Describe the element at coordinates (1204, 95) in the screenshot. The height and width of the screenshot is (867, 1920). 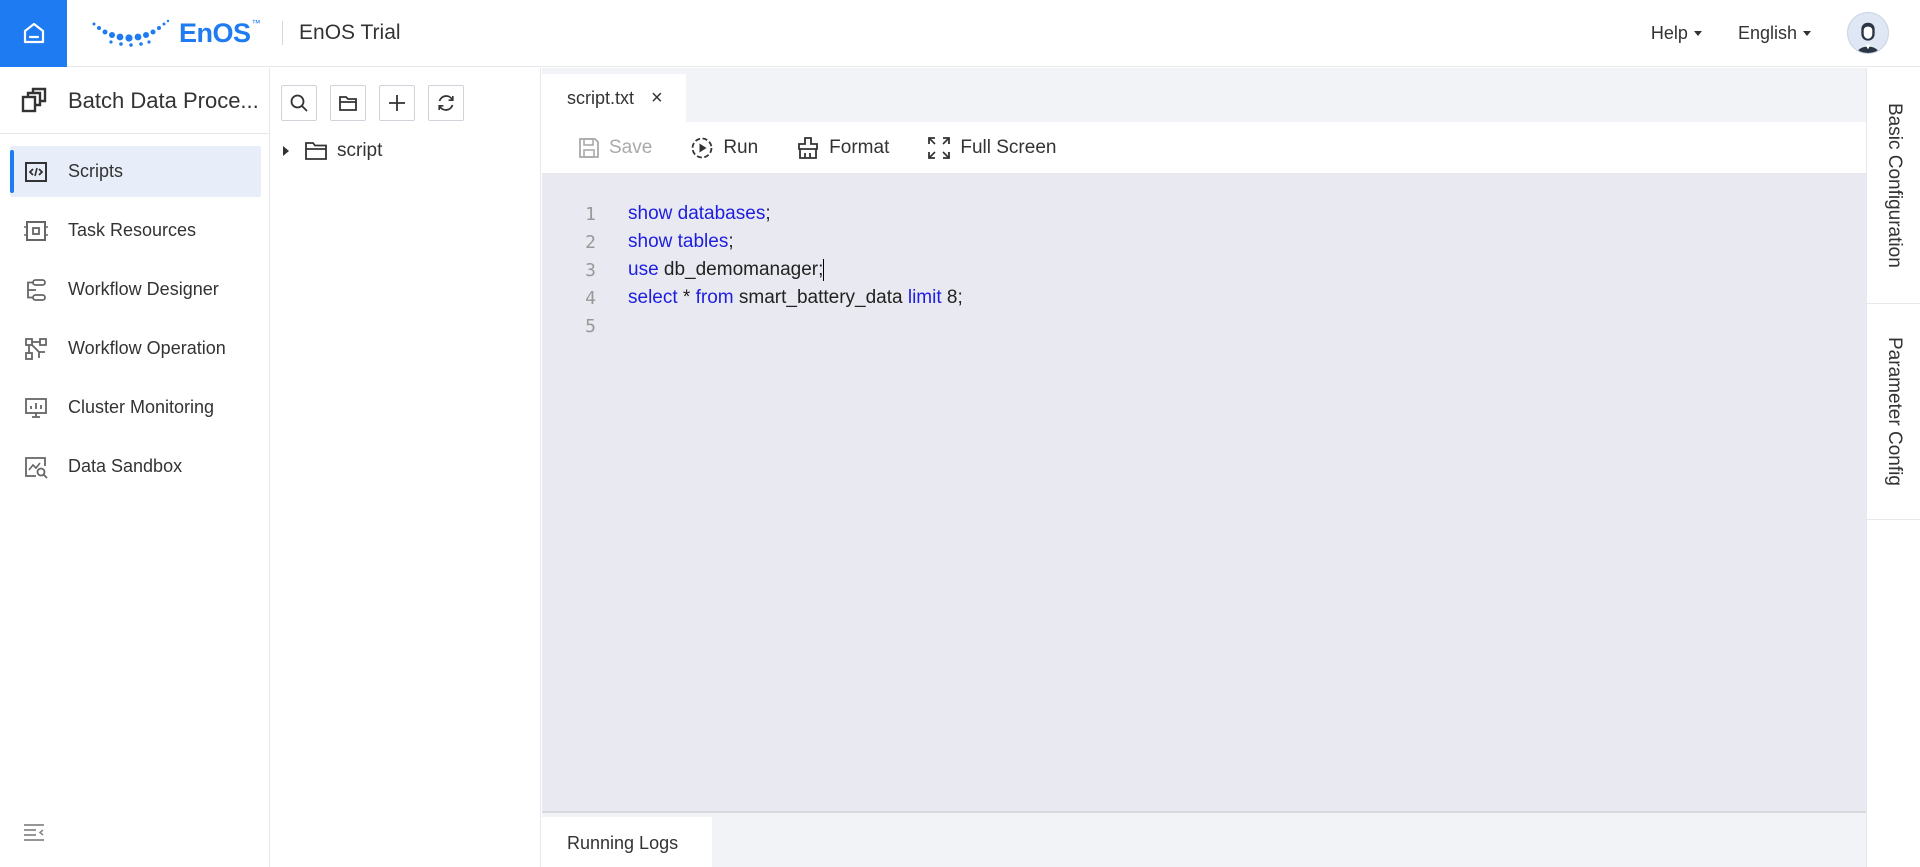
I see `editor-tab-strip: script.txt ×` at that location.